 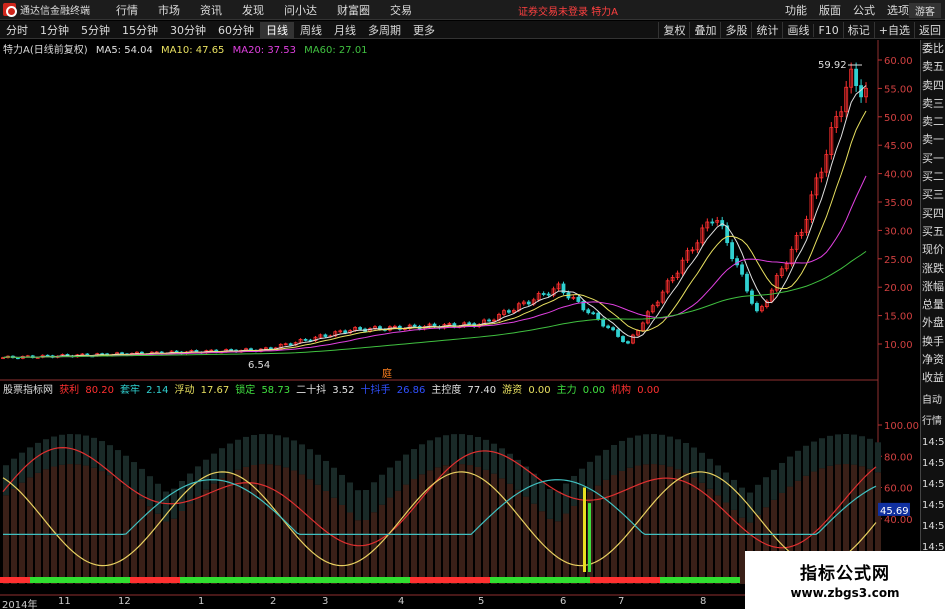 I want to click on period-intraday: 分时, so click(x=17, y=30).